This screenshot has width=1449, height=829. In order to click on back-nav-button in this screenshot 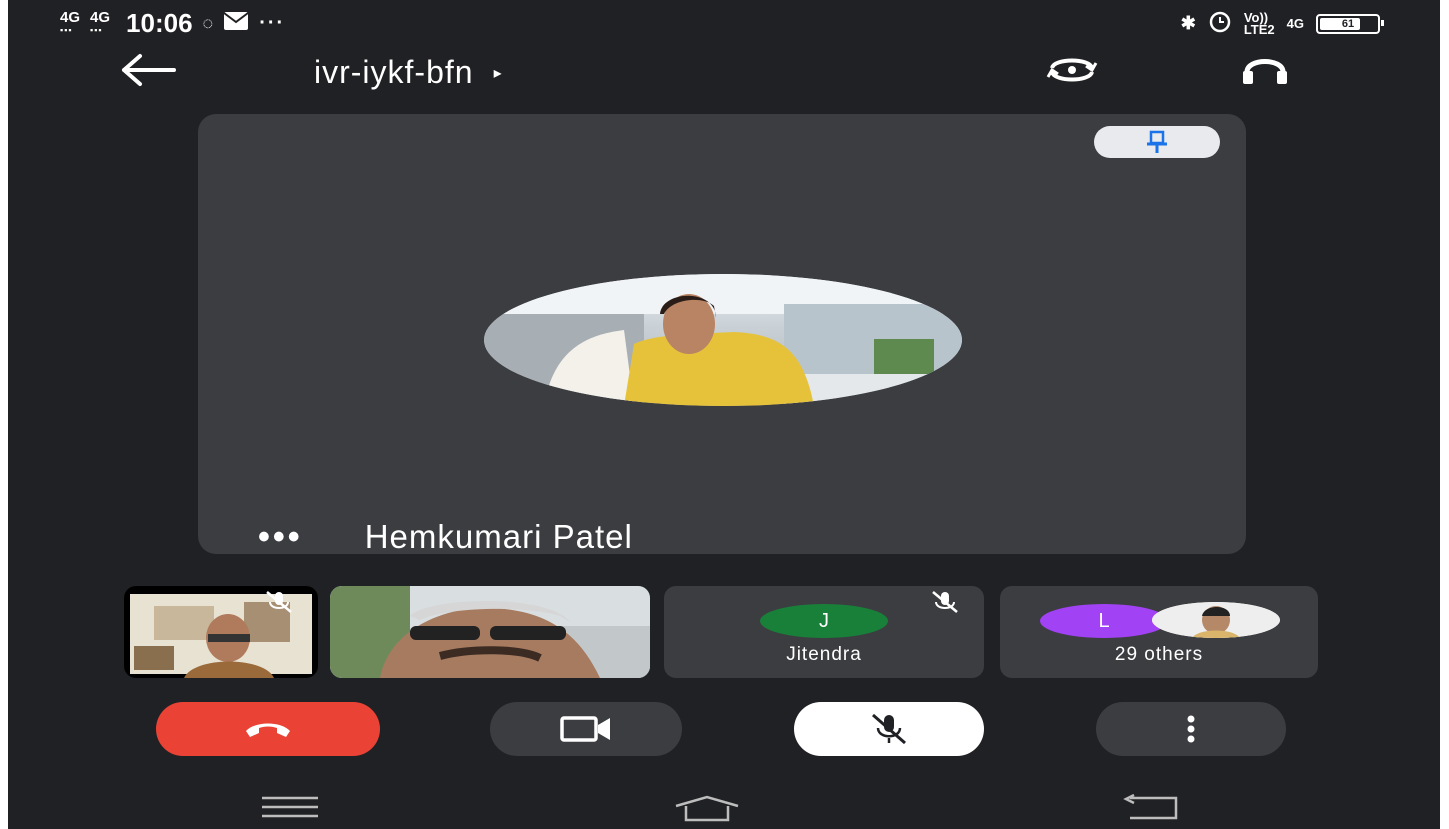, I will do `click(1151, 810)`.